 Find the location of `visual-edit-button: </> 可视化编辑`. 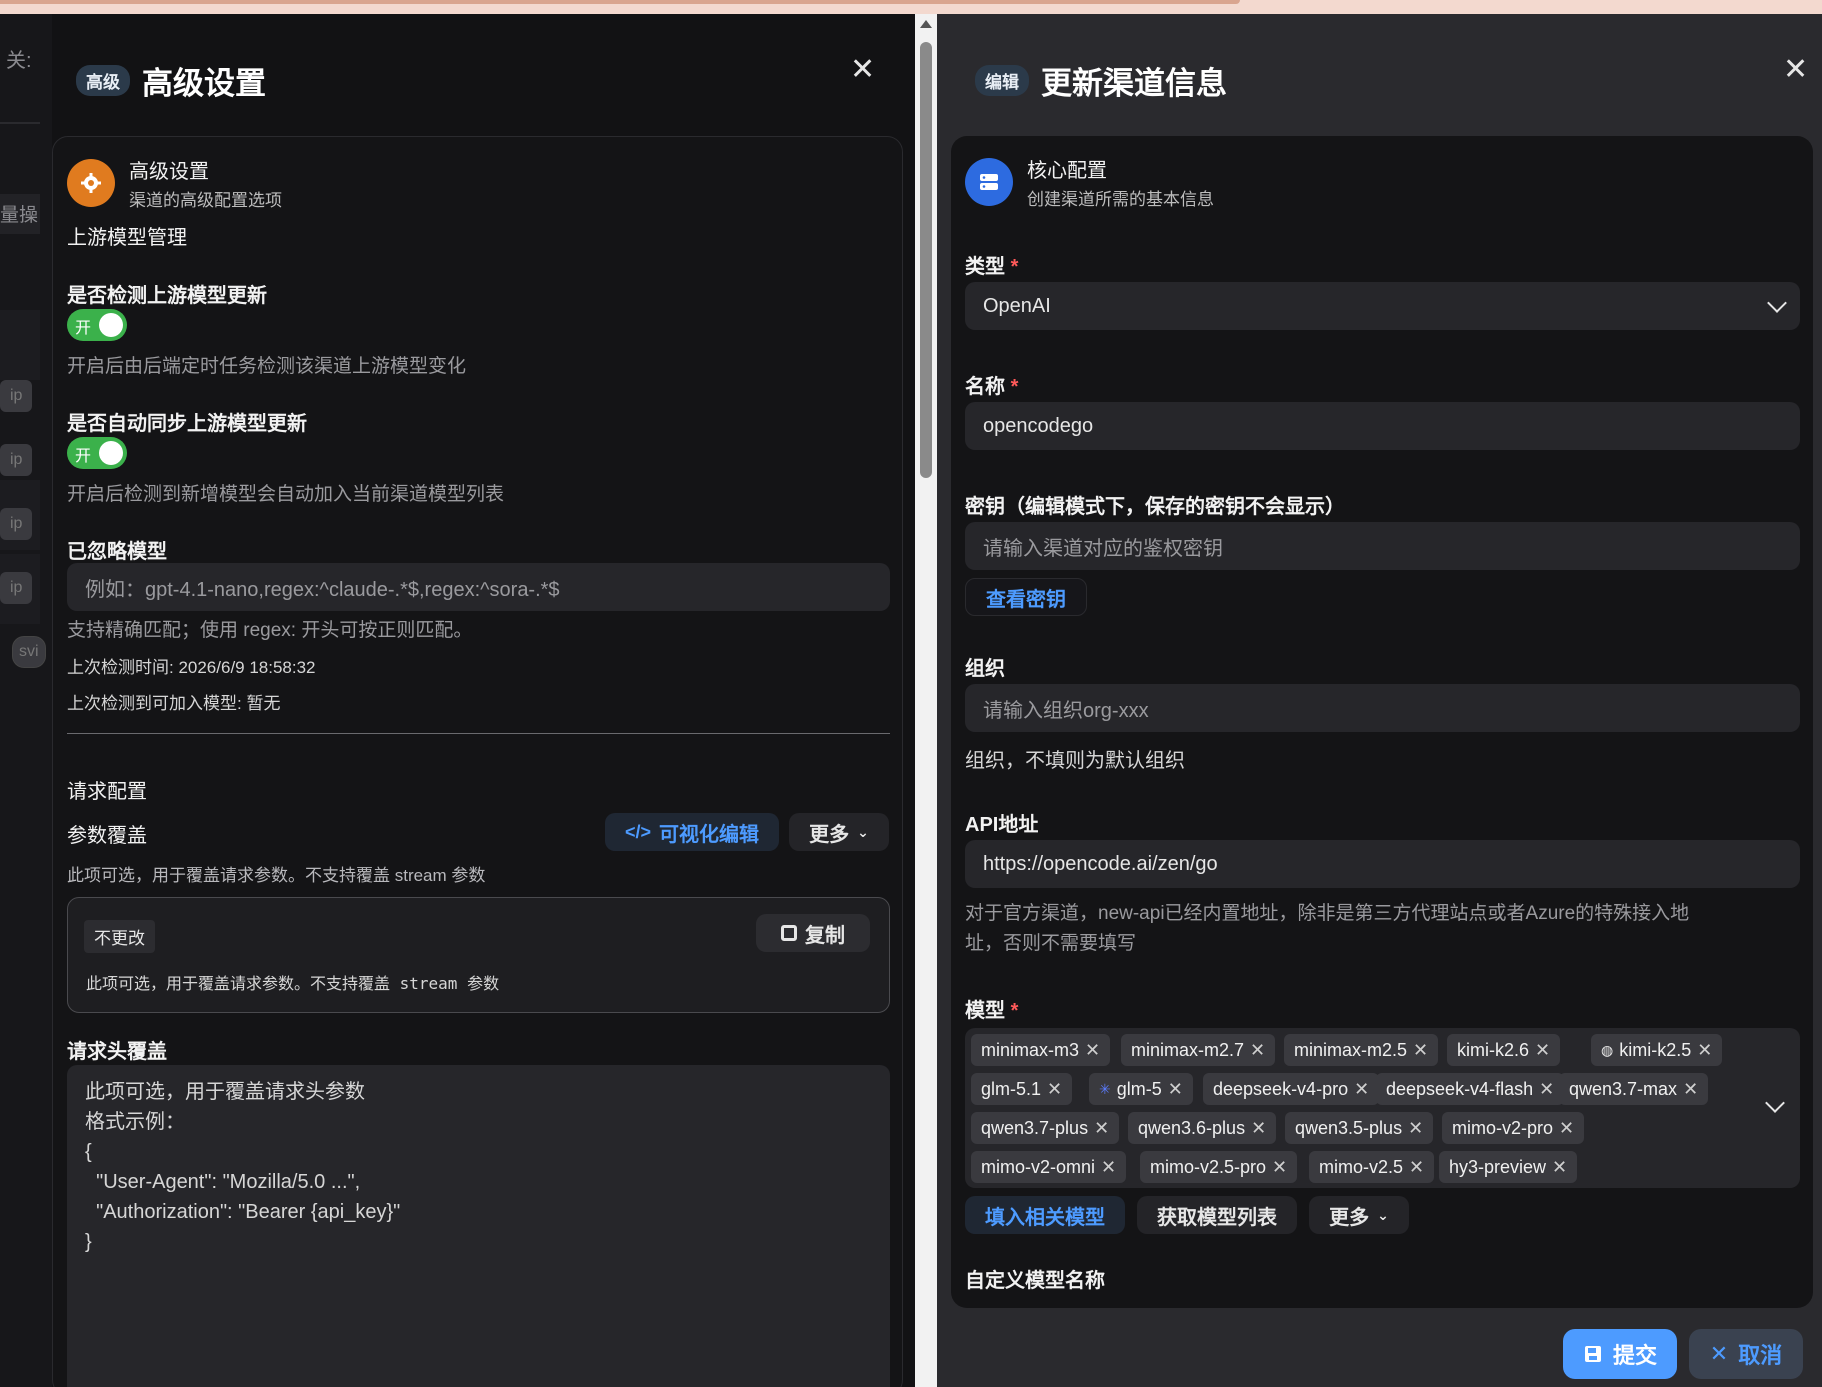

visual-edit-button: </> 可视化编辑 is located at coordinates (692, 832).